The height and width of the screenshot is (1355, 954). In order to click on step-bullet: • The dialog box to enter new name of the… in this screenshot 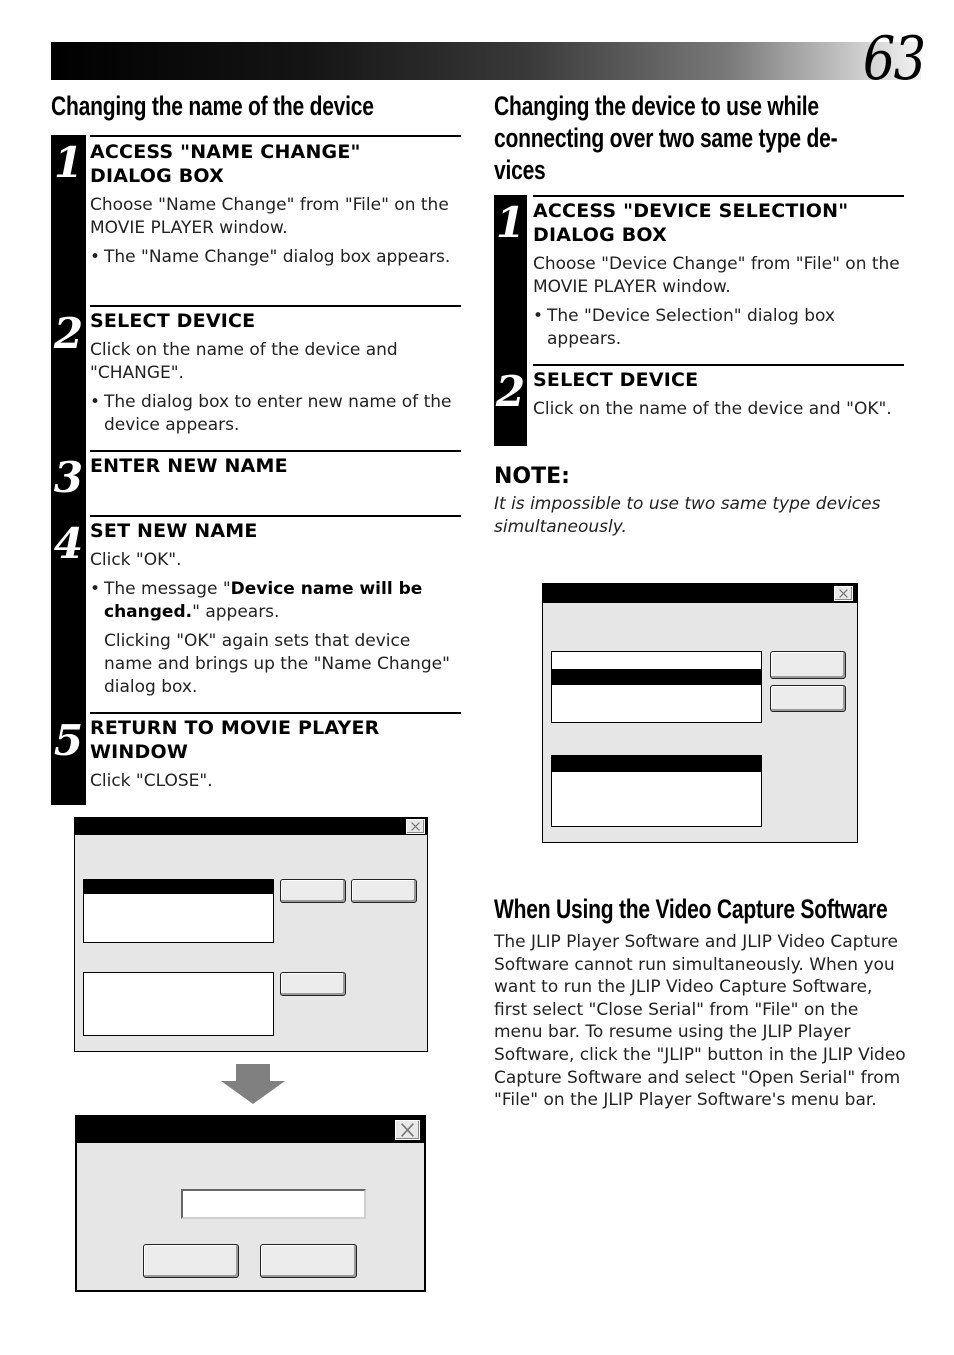, I will do `click(275, 414)`.